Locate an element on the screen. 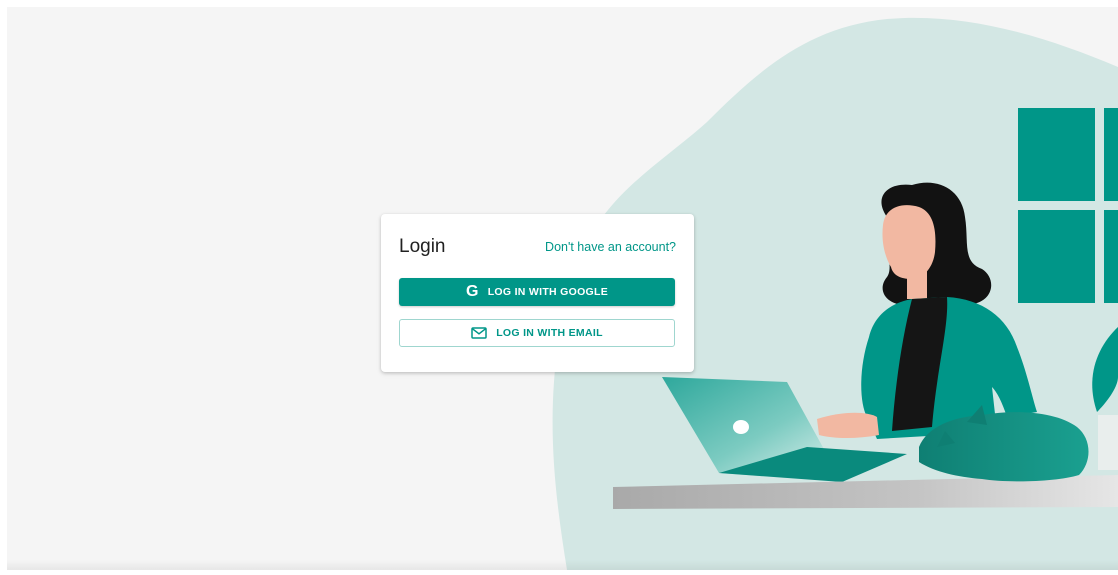 The image size is (1118, 575). woman-arm is located at coordinates (848, 425).